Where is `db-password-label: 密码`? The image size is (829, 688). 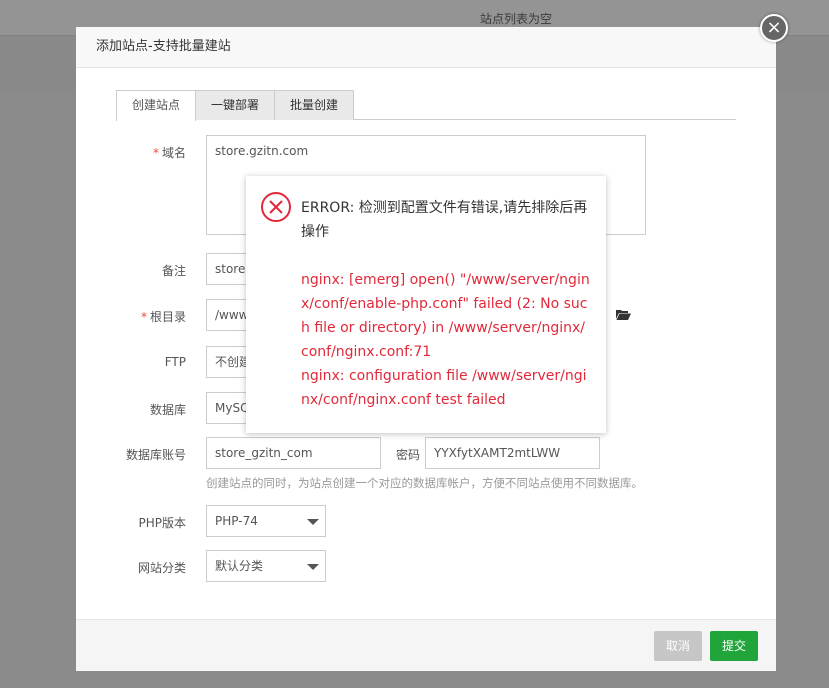
db-password-label: 密码 is located at coordinates (408, 455).